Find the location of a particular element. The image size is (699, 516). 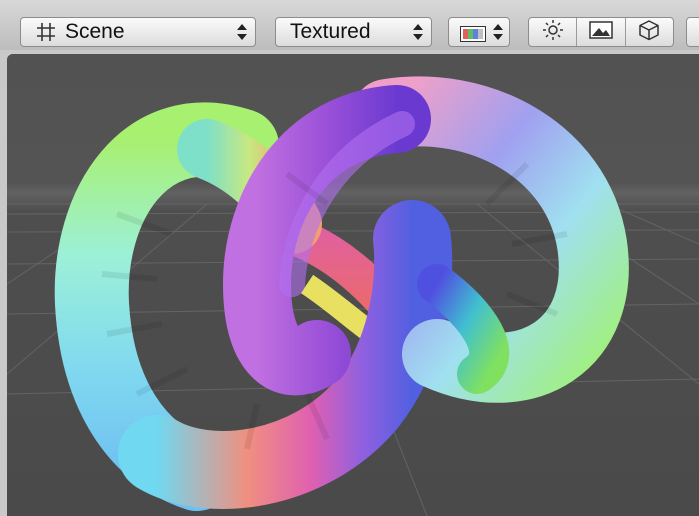

hash-grid-icon is located at coordinates (46, 32).